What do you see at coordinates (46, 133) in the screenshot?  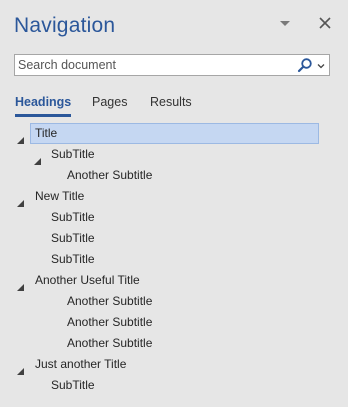 I see `heading-label: Title` at bounding box center [46, 133].